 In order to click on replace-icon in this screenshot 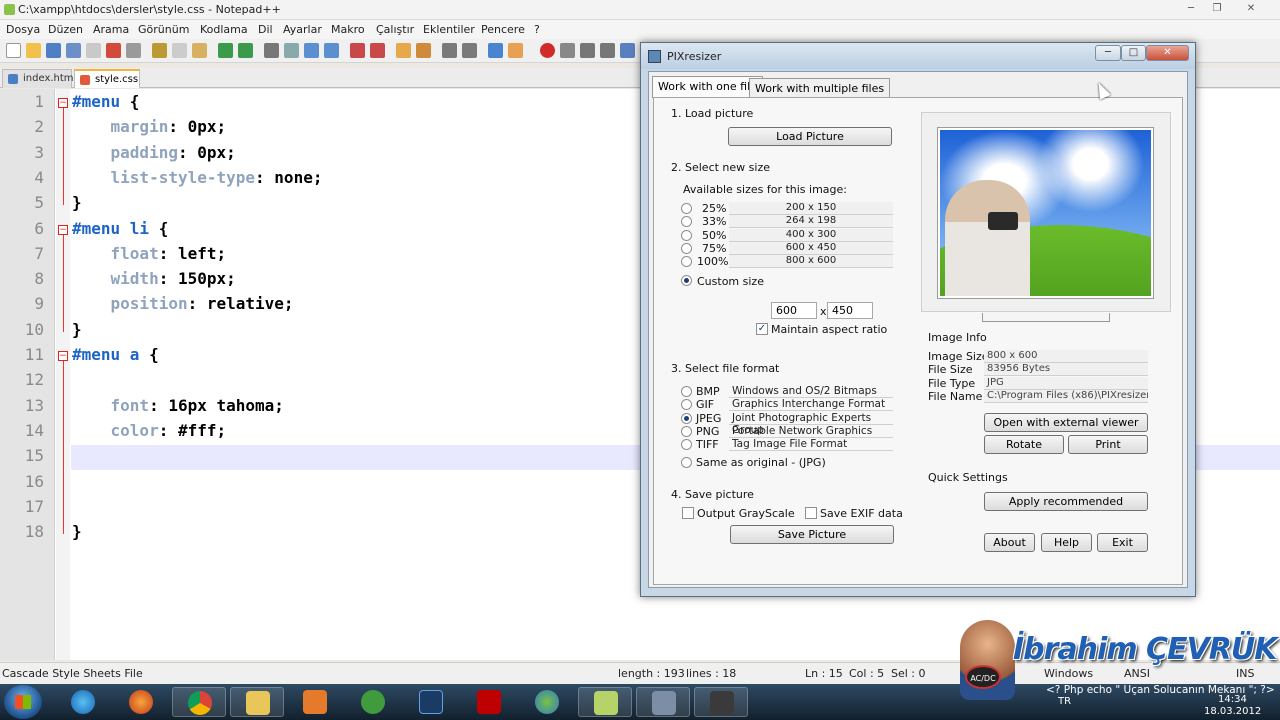, I will do `click(291, 50)`.